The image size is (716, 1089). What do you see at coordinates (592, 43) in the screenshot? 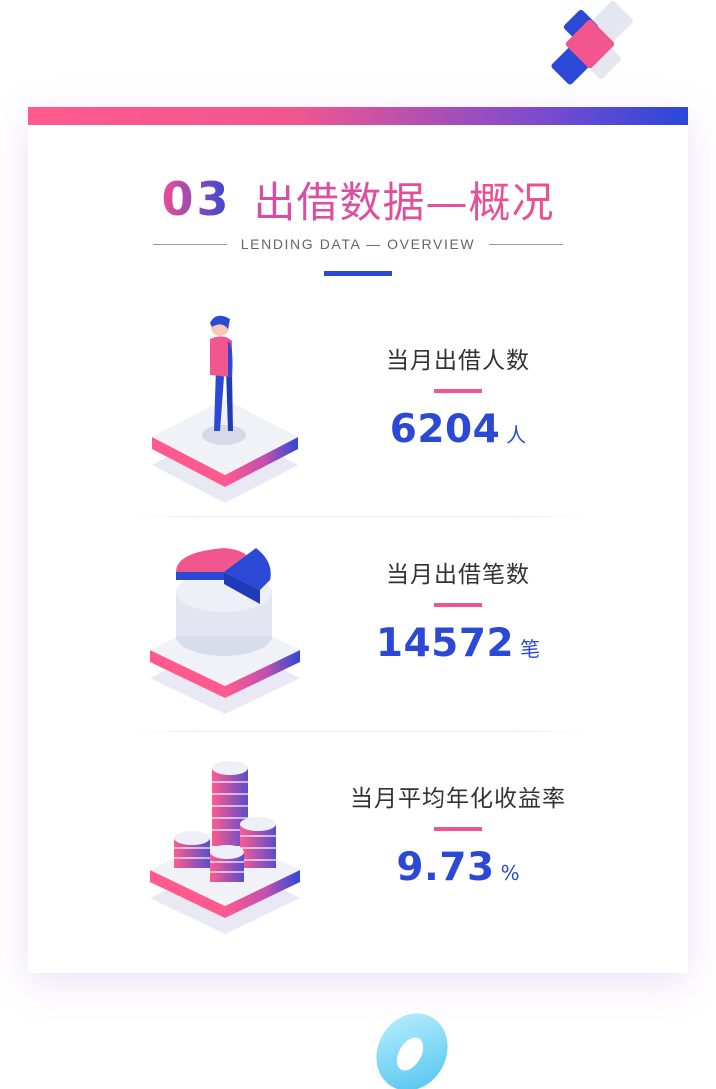
I see `decorative-squares-icon` at bounding box center [592, 43].